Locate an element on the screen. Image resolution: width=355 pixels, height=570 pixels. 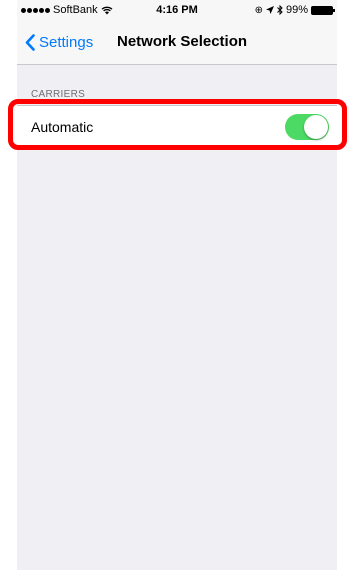
battery-icon is located at coordinates (323, 10).